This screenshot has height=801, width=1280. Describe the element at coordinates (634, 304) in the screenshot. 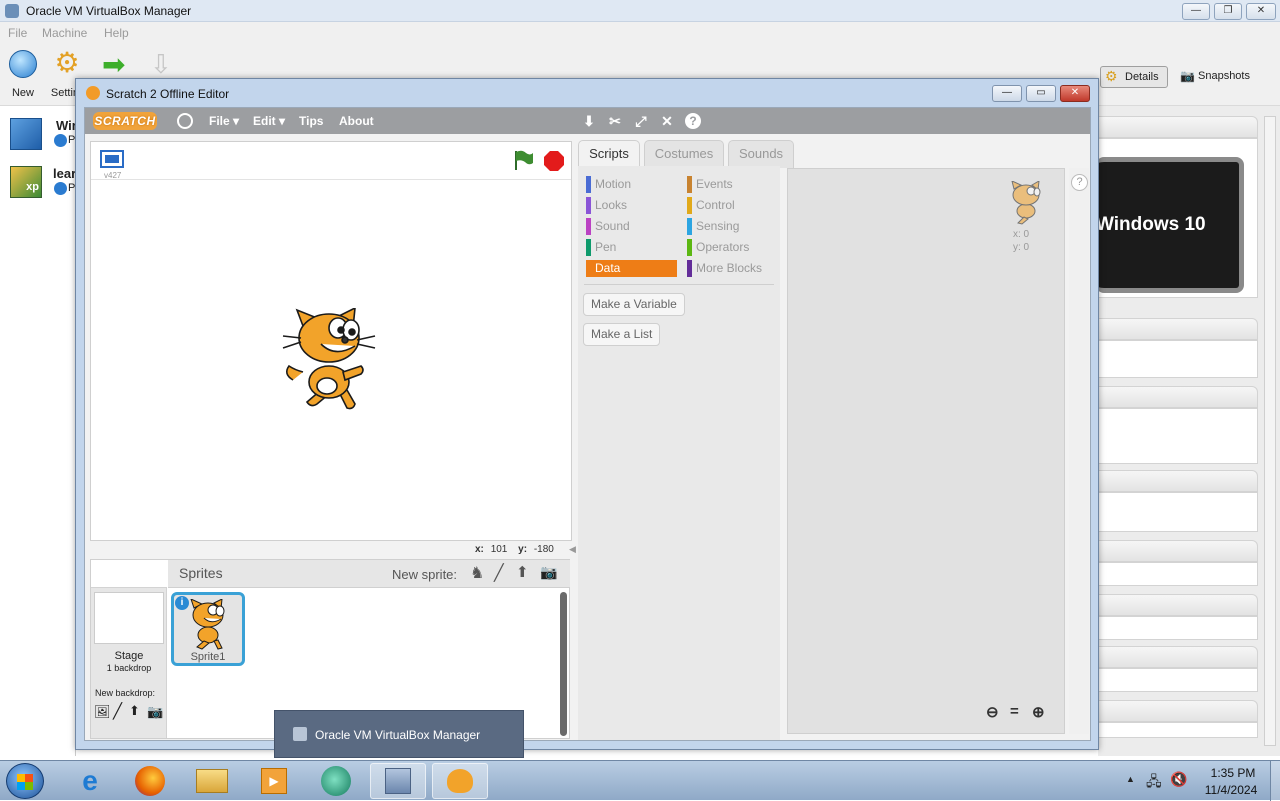

I see `make-variable-button: Make a Variable` at that location.